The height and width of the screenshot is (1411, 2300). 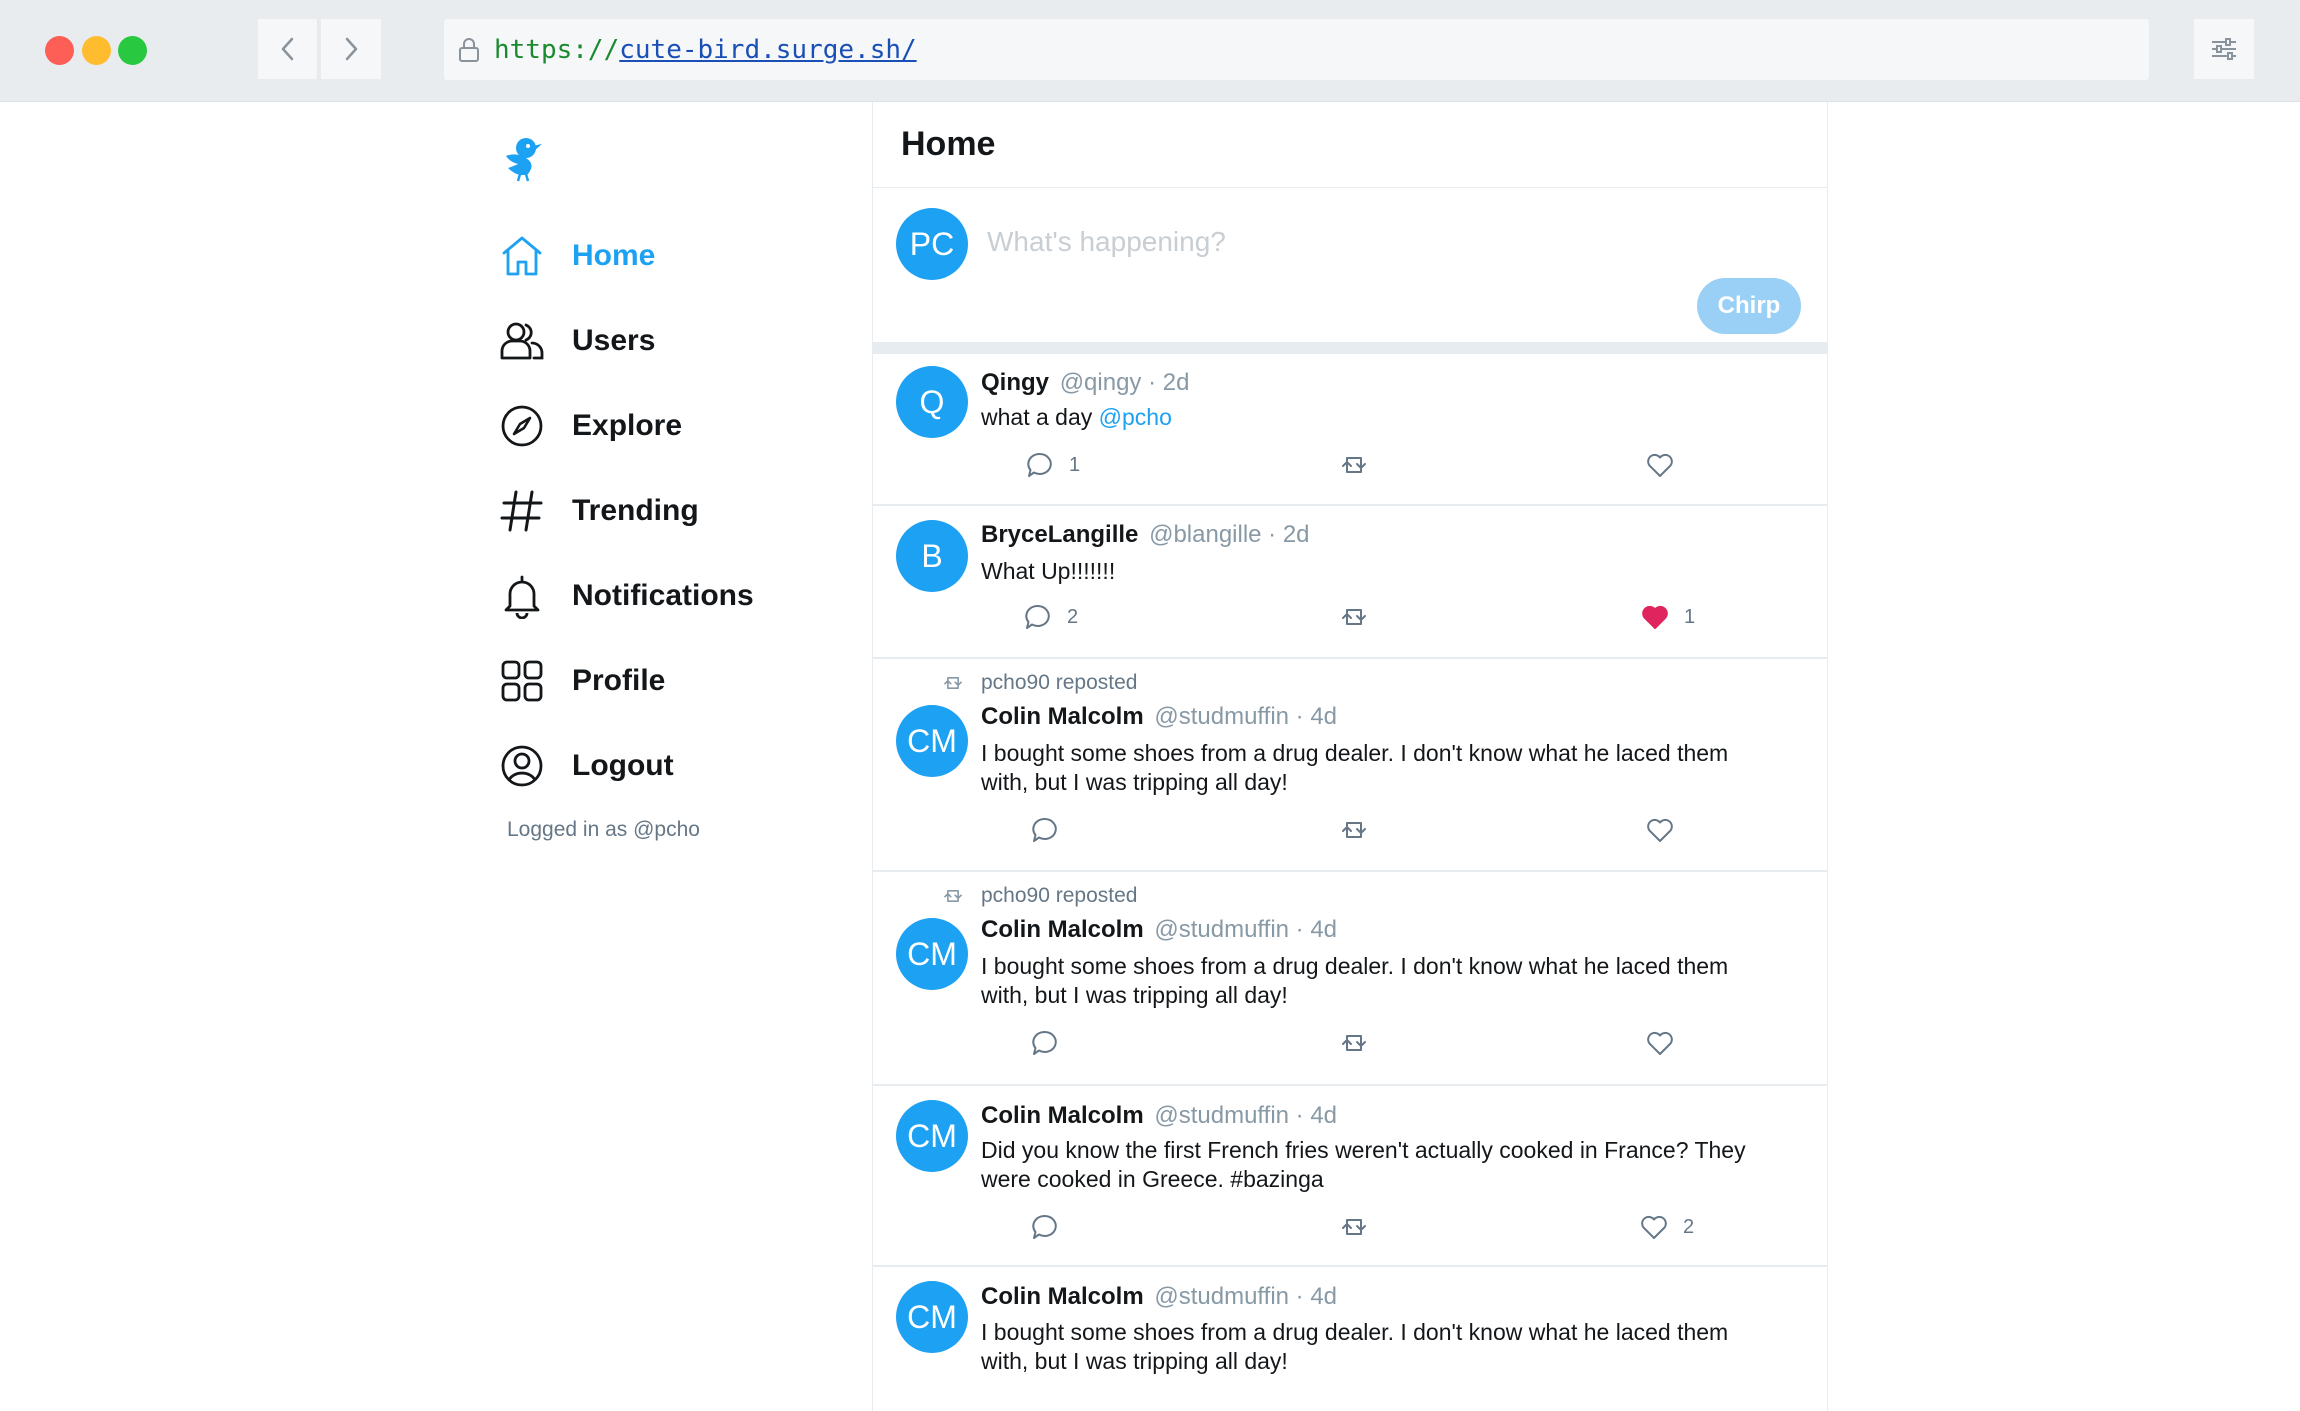 What do you see at coordinates (132, 50) in the screenshot?
I see `maximize-window-button` at bounding box center [132, 50].